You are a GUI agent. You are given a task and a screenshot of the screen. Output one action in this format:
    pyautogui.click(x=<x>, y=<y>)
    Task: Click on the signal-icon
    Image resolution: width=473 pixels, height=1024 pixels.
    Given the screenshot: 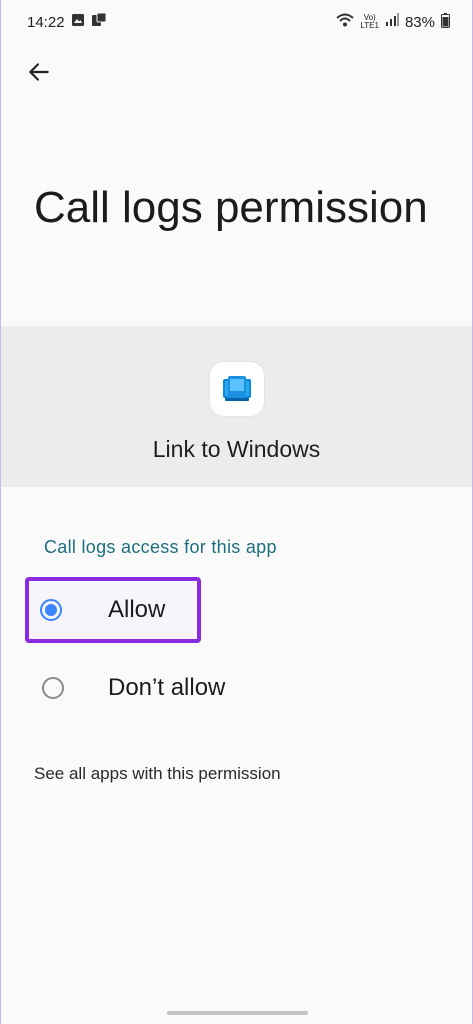 What is the action you would take?
    pyautogui.click(x=392, y=22)
    